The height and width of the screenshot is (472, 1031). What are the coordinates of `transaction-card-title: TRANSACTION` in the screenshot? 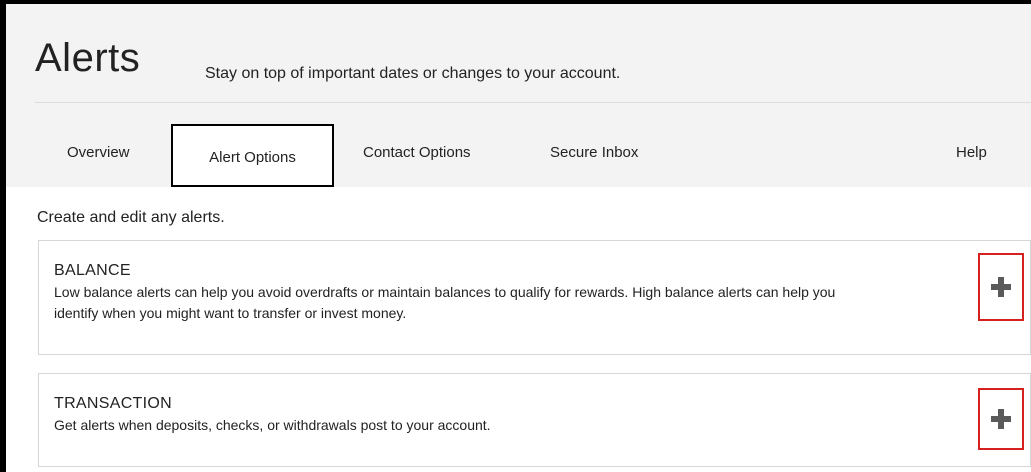 It's located at (113, 403).